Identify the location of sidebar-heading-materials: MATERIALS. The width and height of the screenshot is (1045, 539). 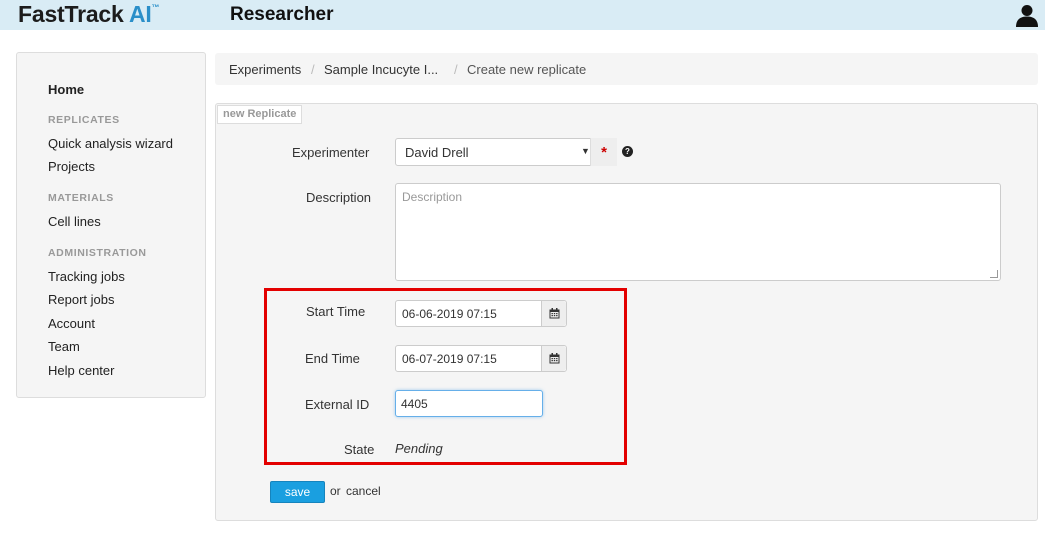
(81, 198).